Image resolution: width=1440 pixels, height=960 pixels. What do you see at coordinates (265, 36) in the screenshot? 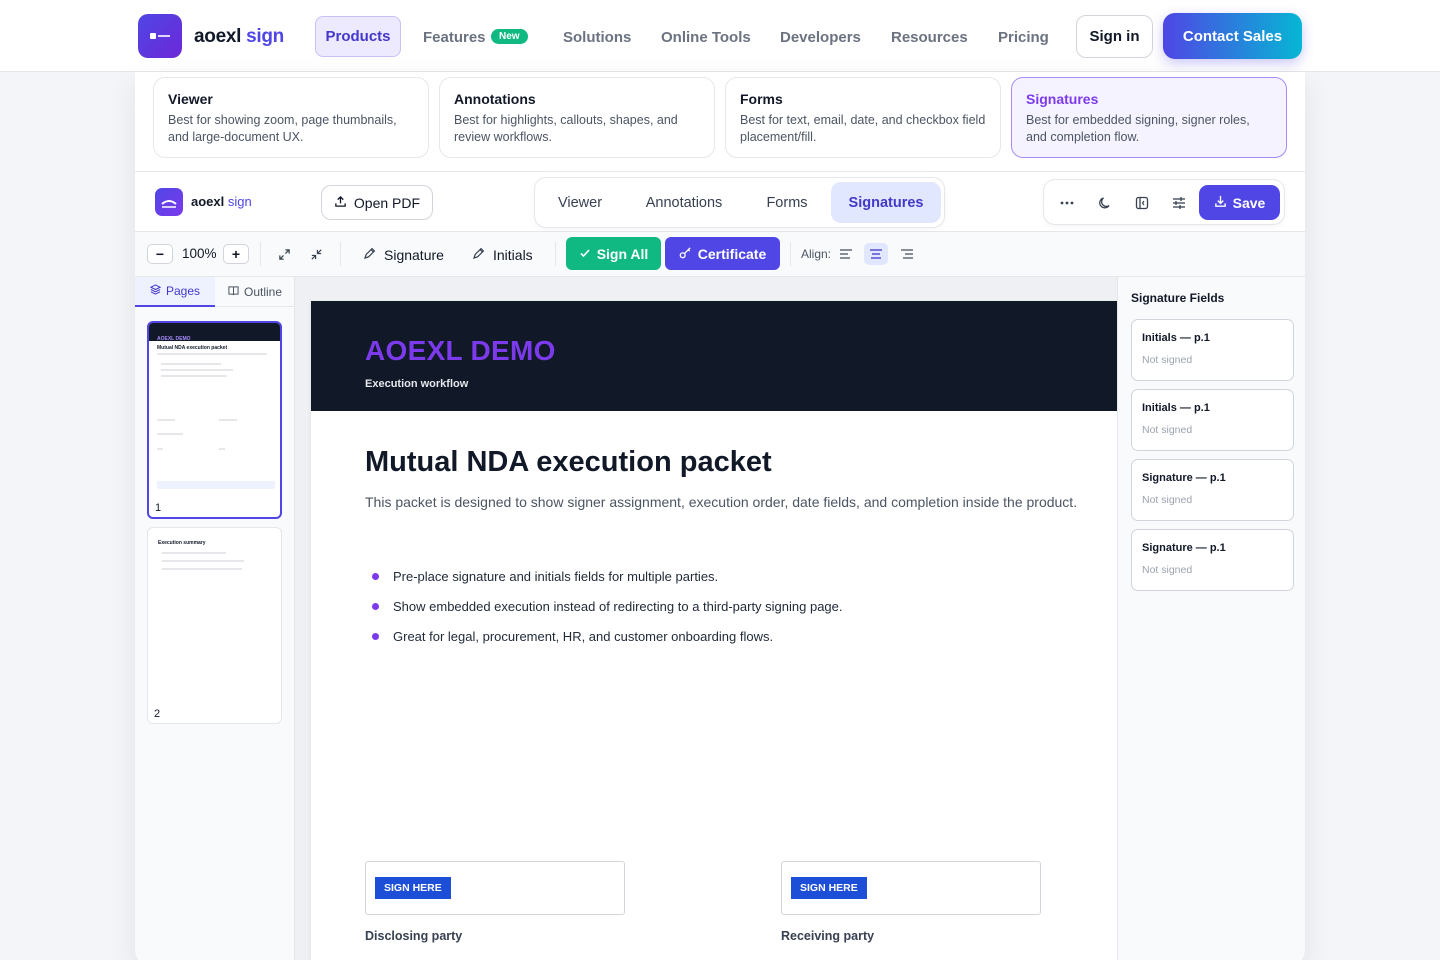
I see `brand-word-2: sign` at bounding box center [265, 36].